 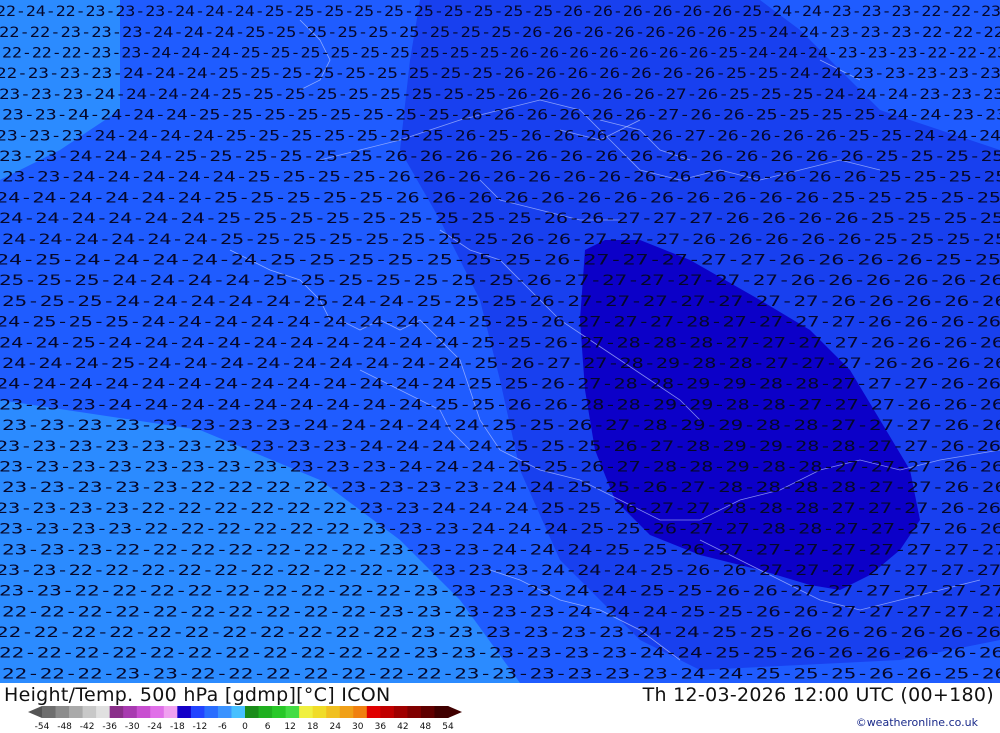 What do you see at coordinates (426, 727) in the screenshot?
I see `scale-tick-label: 48` at bounding box center [426, 727].